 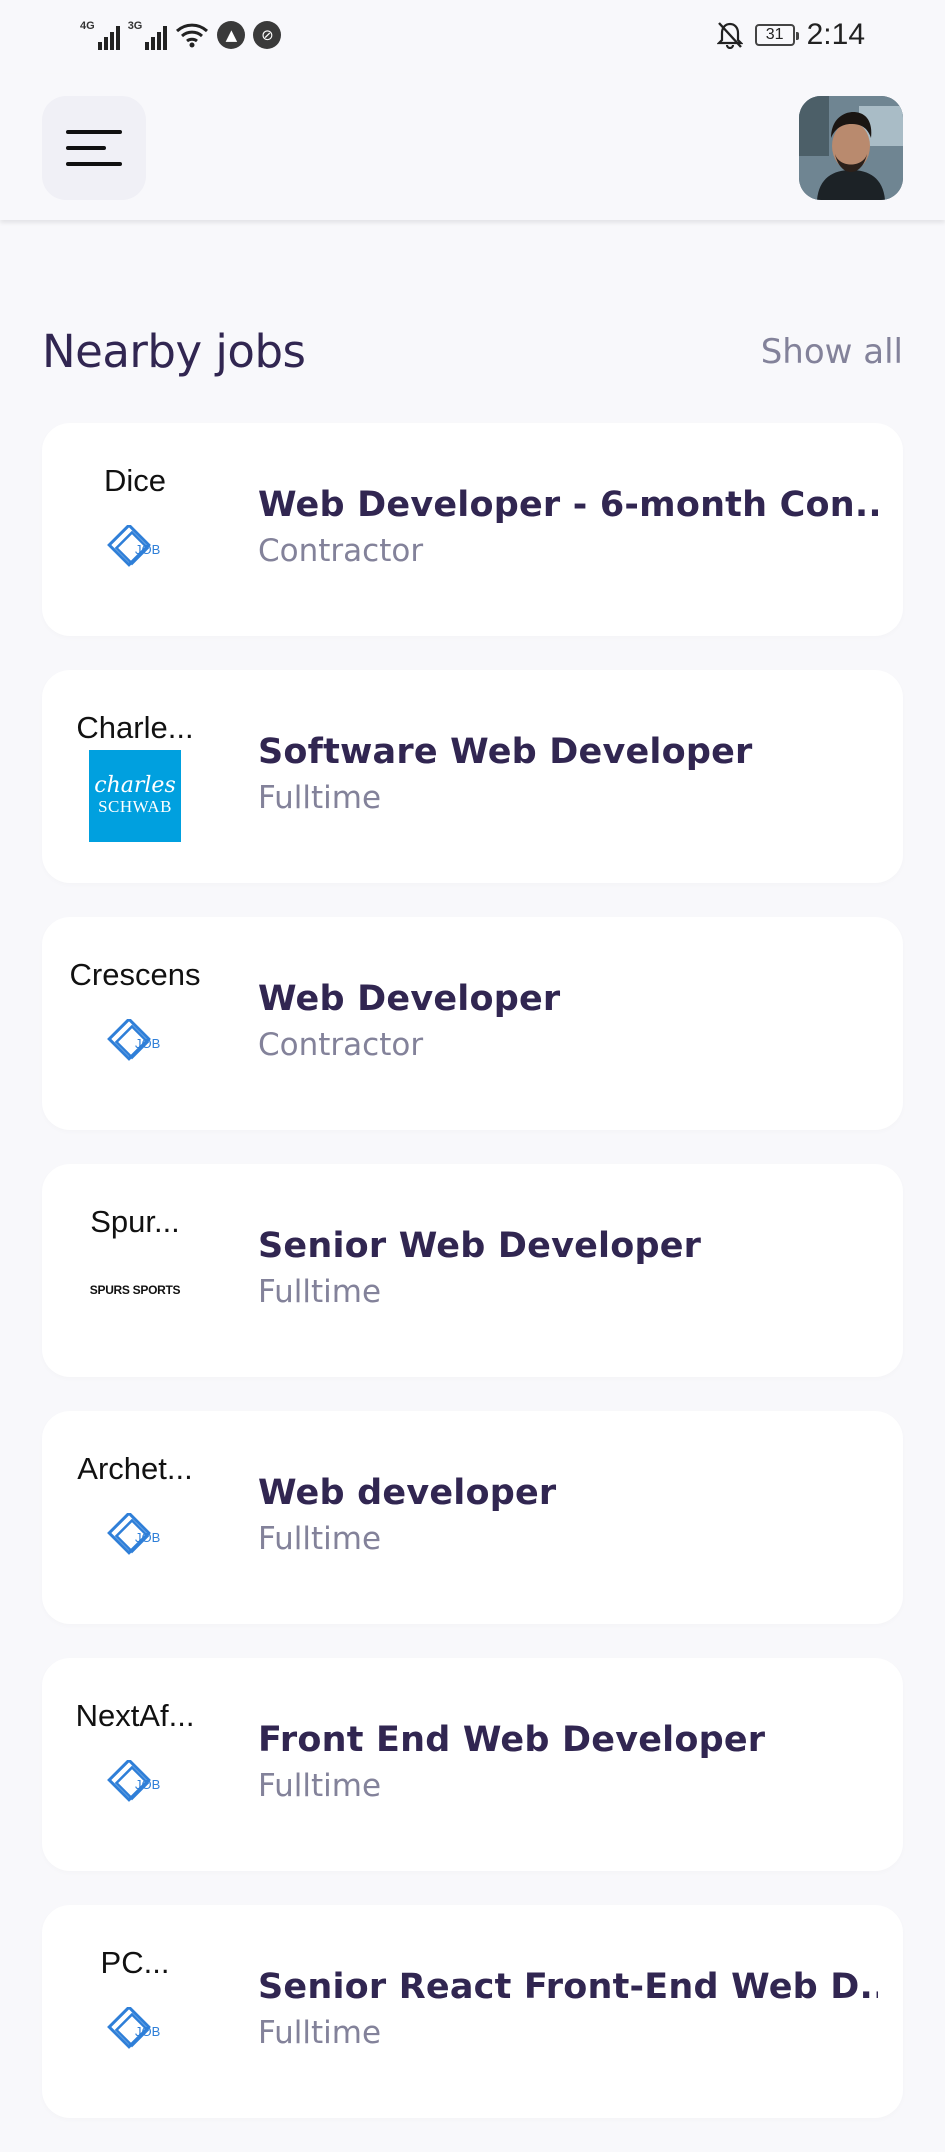 I want to click on section-title: Nearby jobs, so click(x=174, y=351).